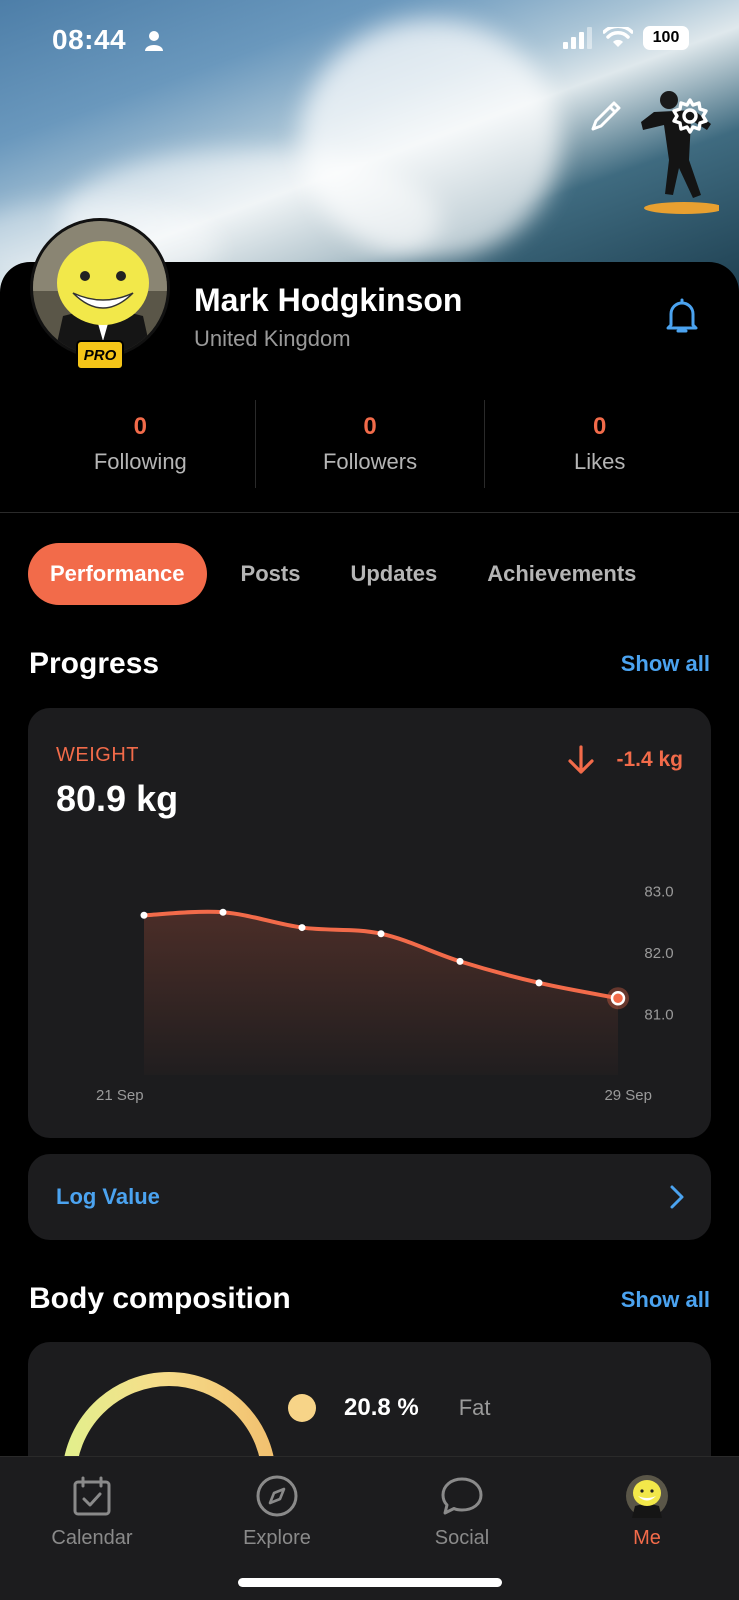  What do you see at coordinates (561, 574) in the screenshot?
I see `tab-achievements: Achievements` at bounding box center [561, 574].